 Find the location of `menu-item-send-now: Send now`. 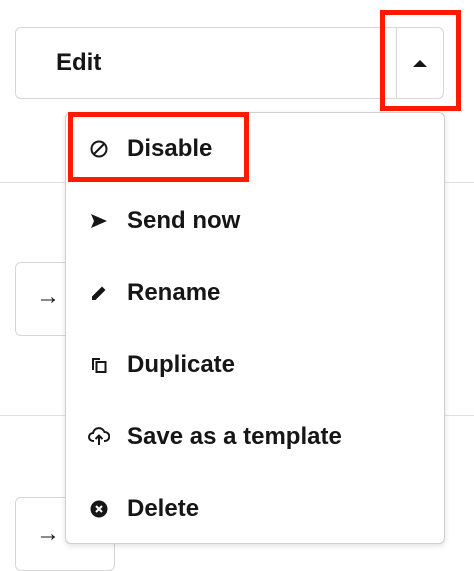

menu-item-send-now: Send now is located at coordinates (255, 221).